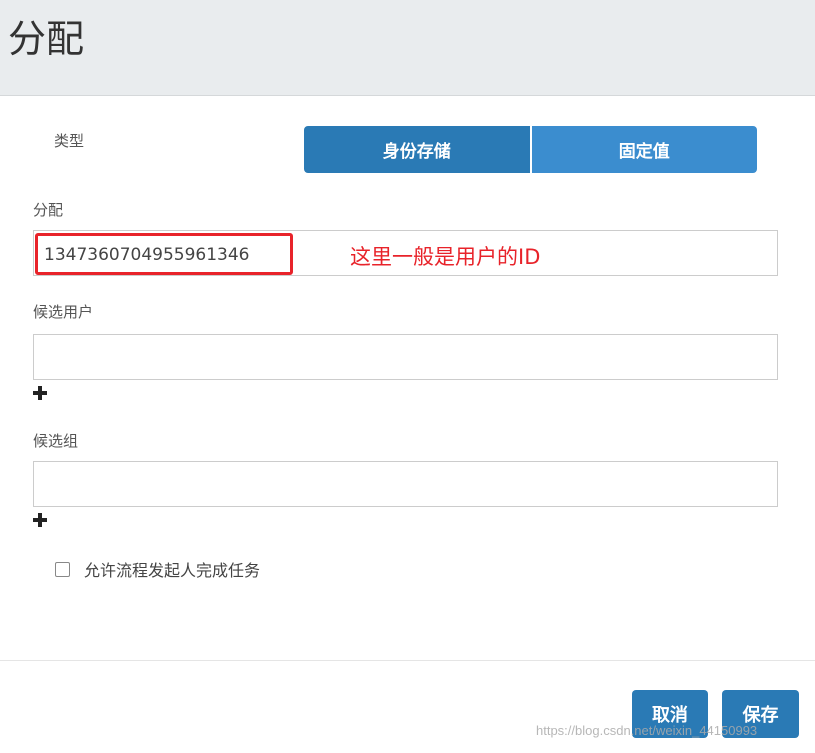  Describe the element at coordinates (407, 660) in the screenshot. I see `footer-divider` at that location.